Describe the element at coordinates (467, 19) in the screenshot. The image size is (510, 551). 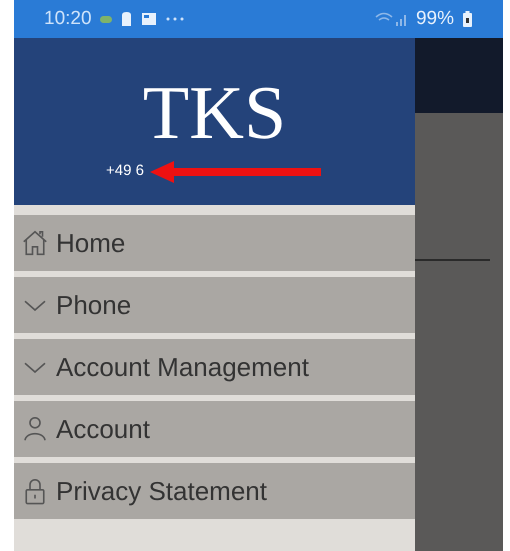
I see `battery-icon` at that location.